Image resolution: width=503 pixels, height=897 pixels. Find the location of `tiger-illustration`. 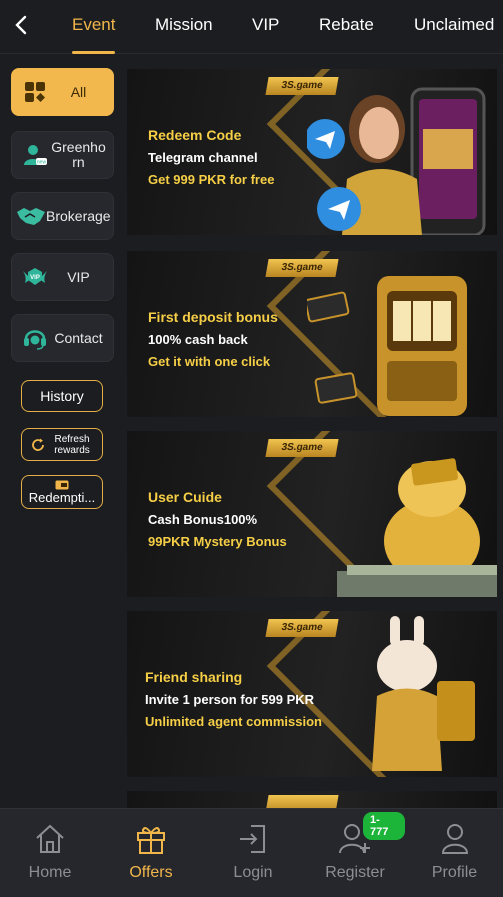

tiger-illustration is located at coordinates (417, 527).